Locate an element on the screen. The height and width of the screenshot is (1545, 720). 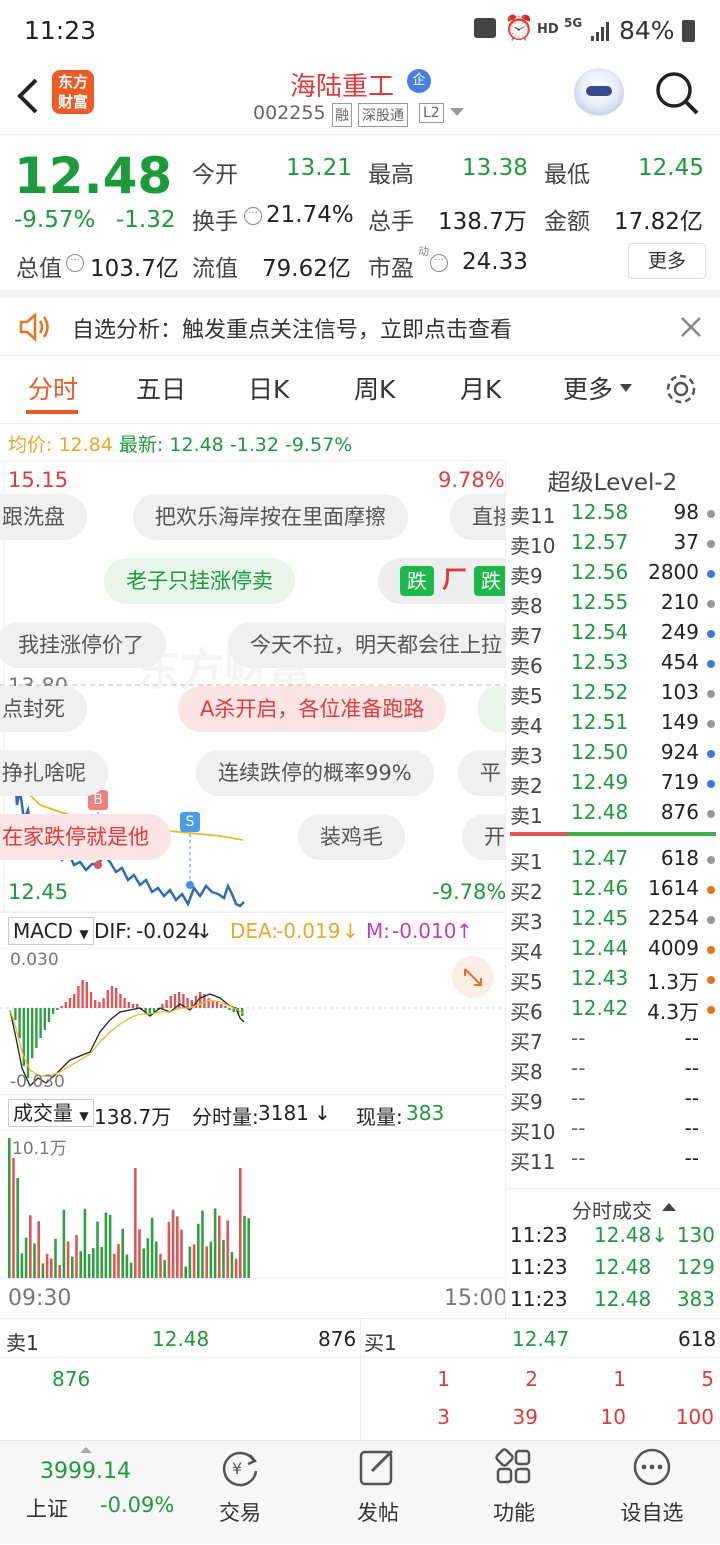
trade-volume: 130 is located at coordinates (695, 1235).